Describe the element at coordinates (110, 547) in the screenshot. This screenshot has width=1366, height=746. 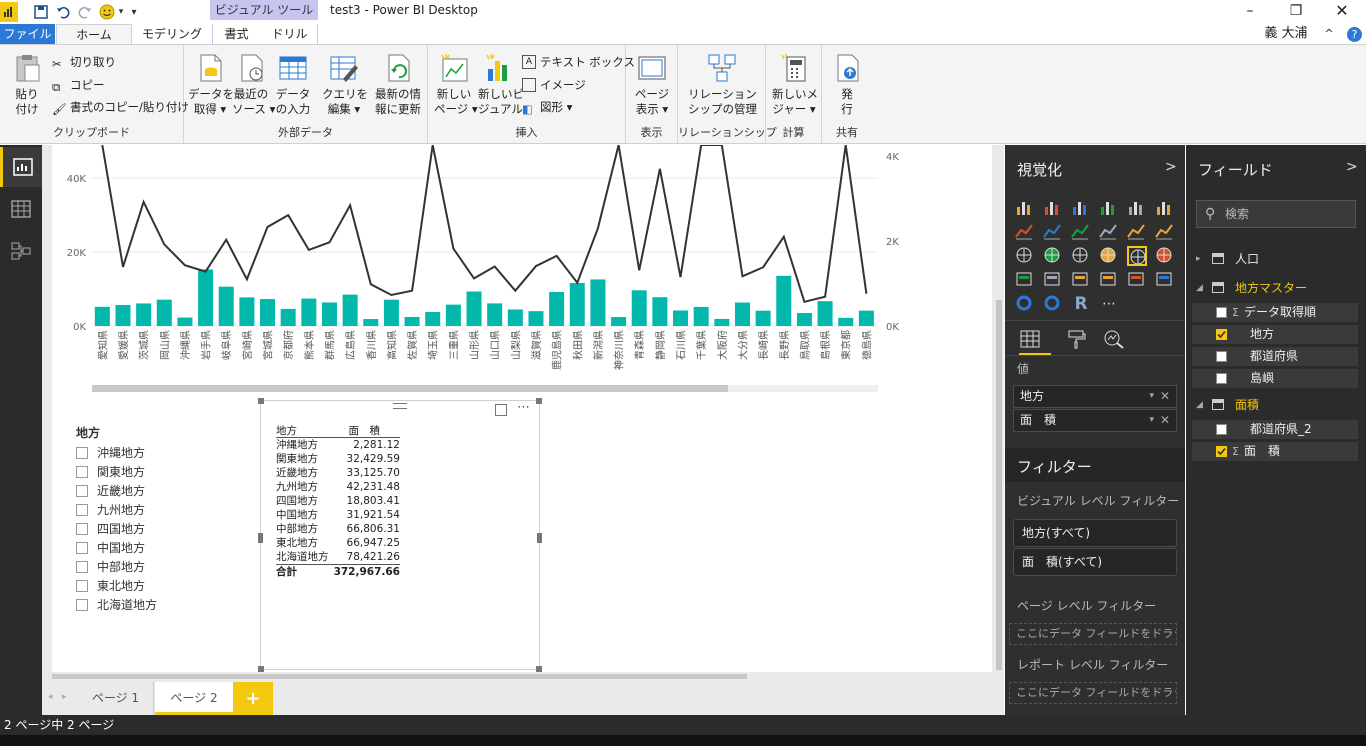
I see `slicer-item: 中国地方` at that location.